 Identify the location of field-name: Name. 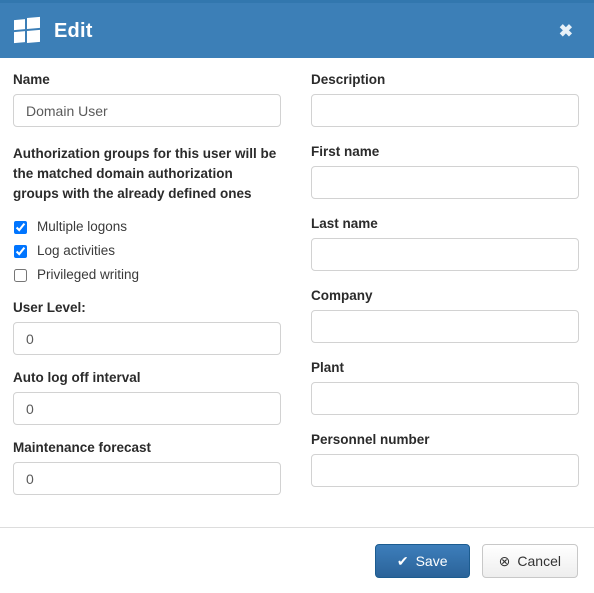
(147, 99).